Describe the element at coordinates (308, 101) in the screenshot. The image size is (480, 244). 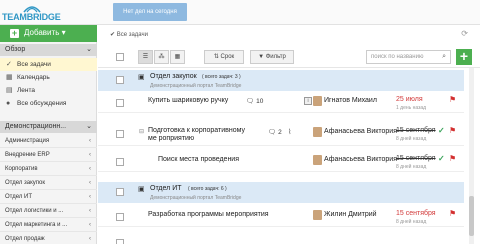
I see `user-badge-icon: i` at that location.